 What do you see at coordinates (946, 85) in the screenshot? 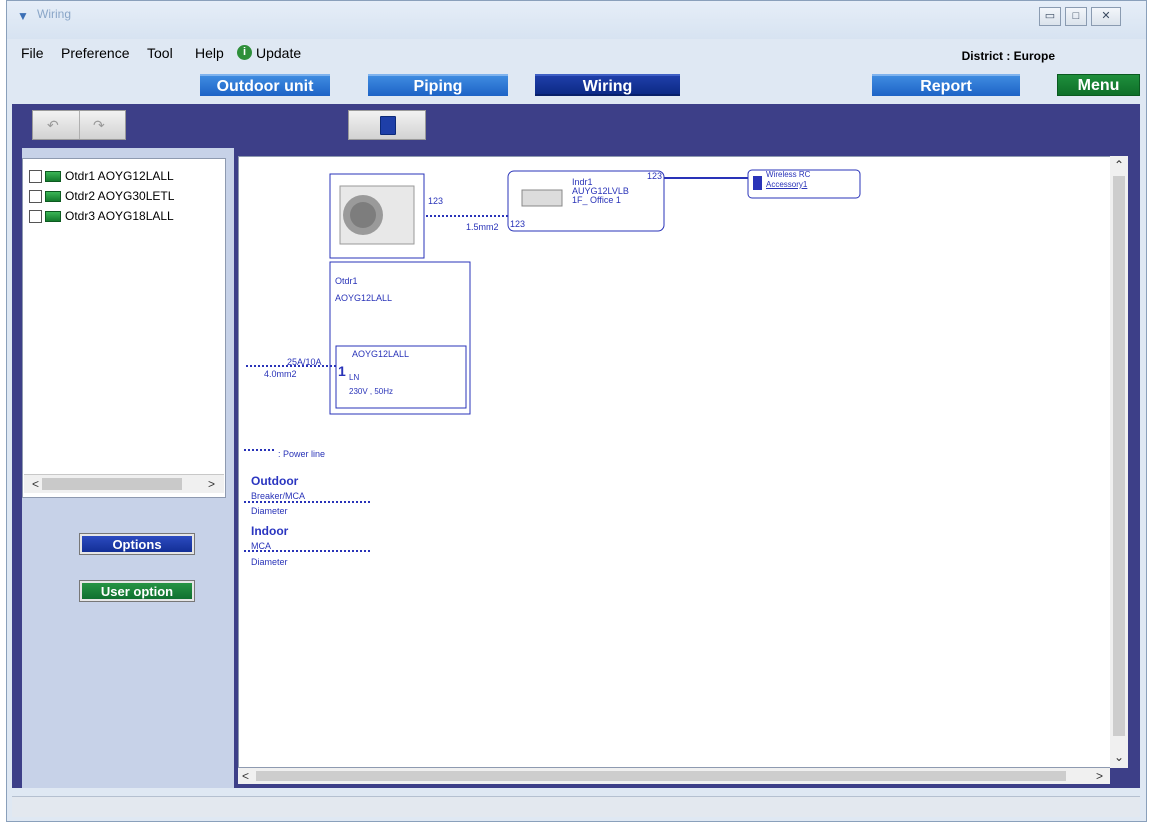
I see `tab-report: Report` at bounding box center [946, 85].